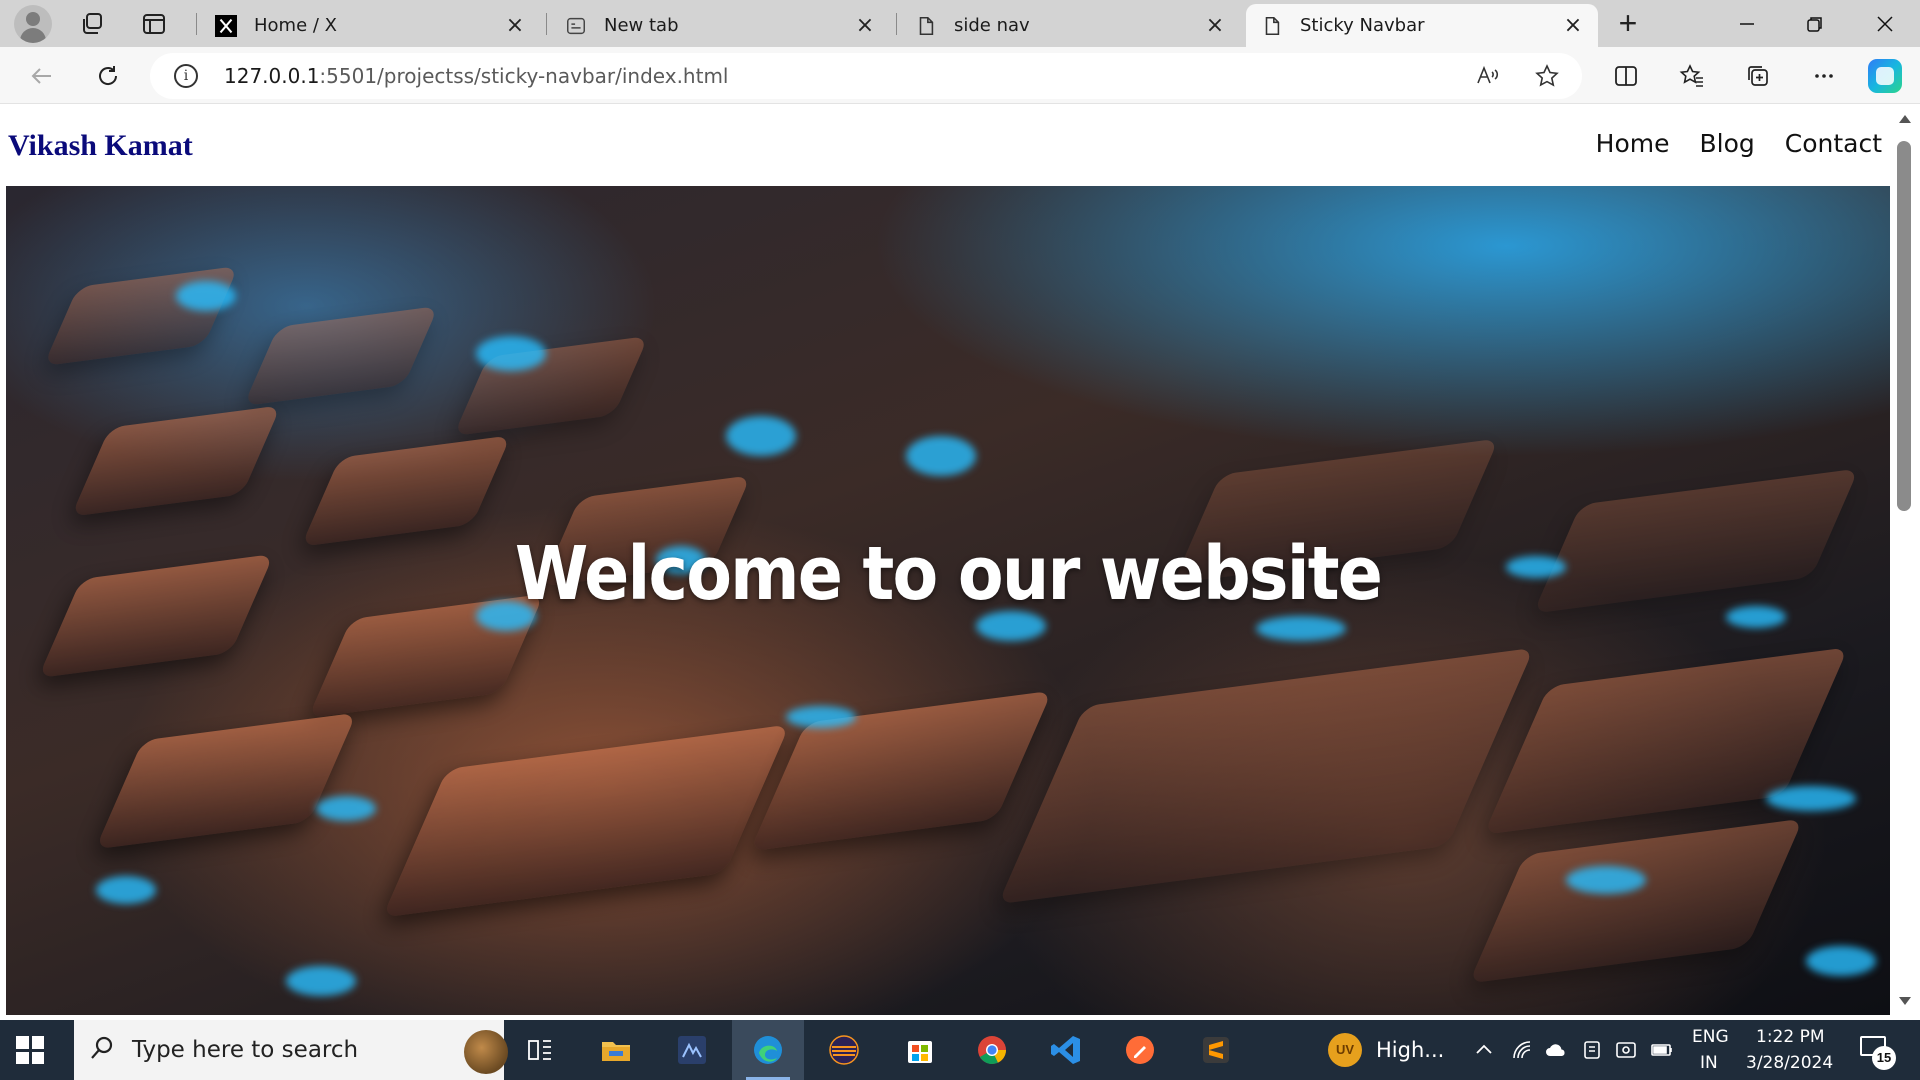 The width and height of the screenshot is (1920, 1080). Describe the element at coordinates (30, 1050) in the screenshot. I see `windows-start-icon` at that location.